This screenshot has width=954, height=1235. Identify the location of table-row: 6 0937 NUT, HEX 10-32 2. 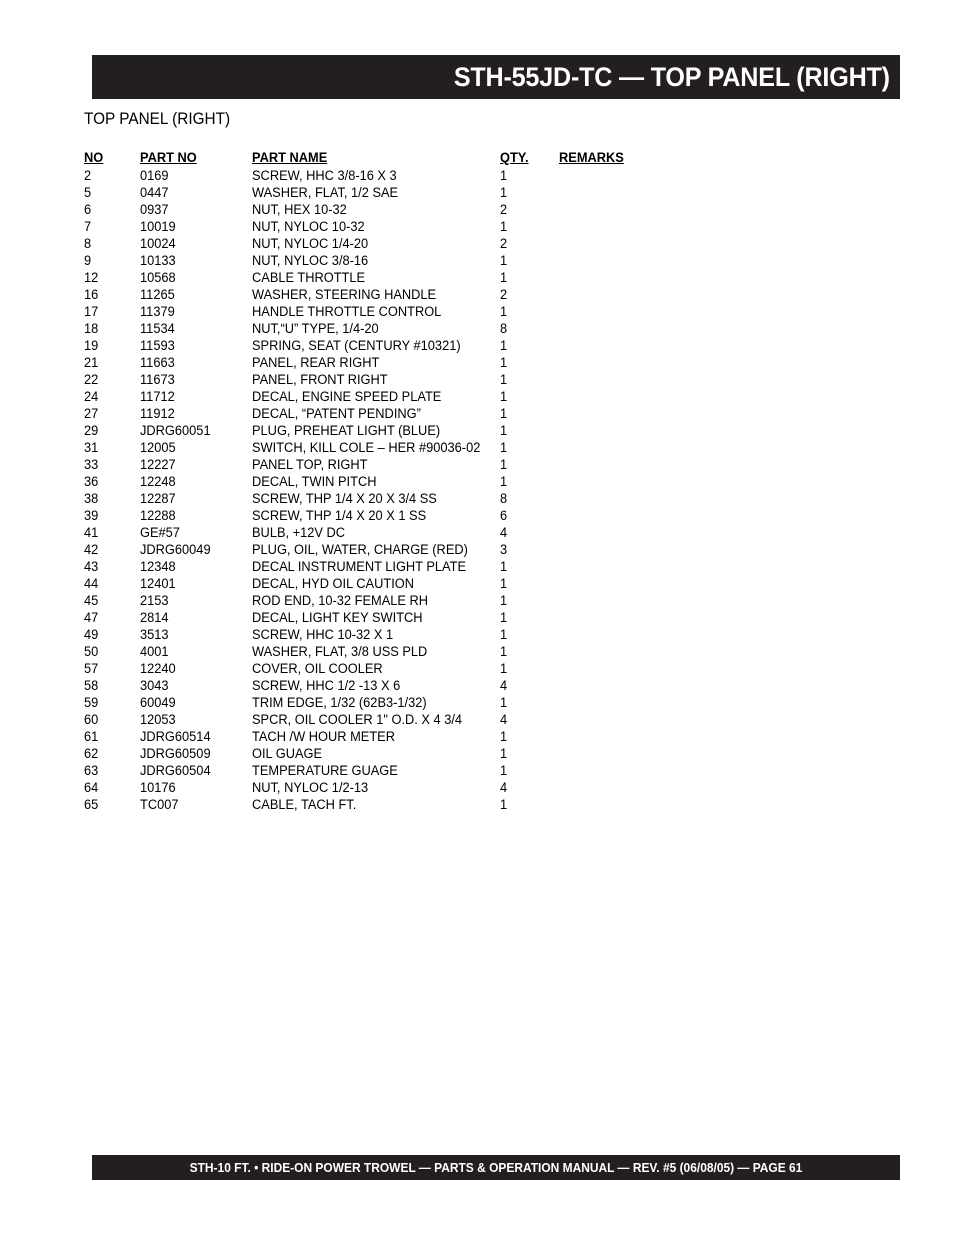
(484, 209).